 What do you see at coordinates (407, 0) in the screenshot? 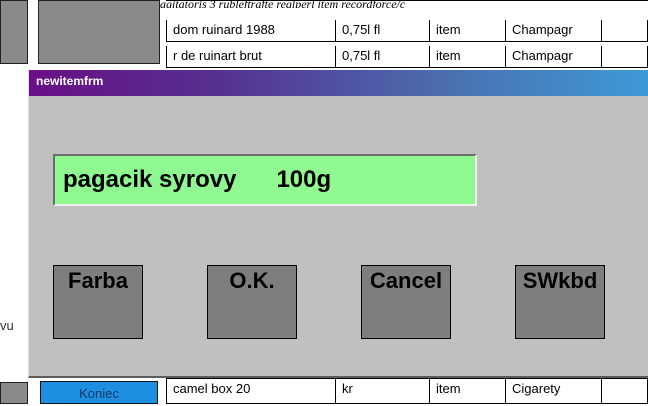
I see `grid-line` at bounding box center [407, 0].